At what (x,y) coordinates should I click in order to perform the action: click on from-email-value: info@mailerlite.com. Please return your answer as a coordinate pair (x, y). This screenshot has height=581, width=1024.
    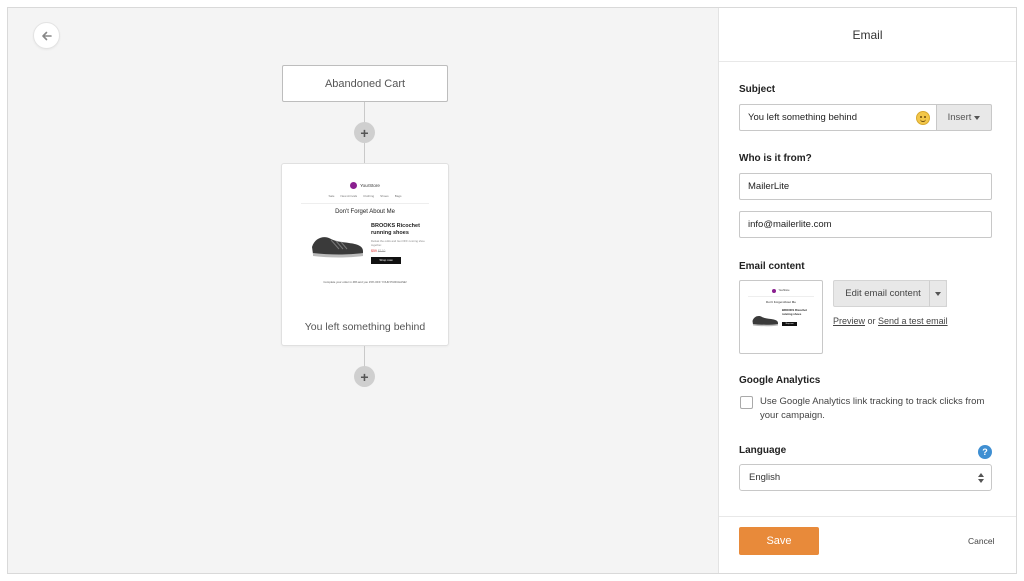
    Looking at the image, I should click on (790, 224).